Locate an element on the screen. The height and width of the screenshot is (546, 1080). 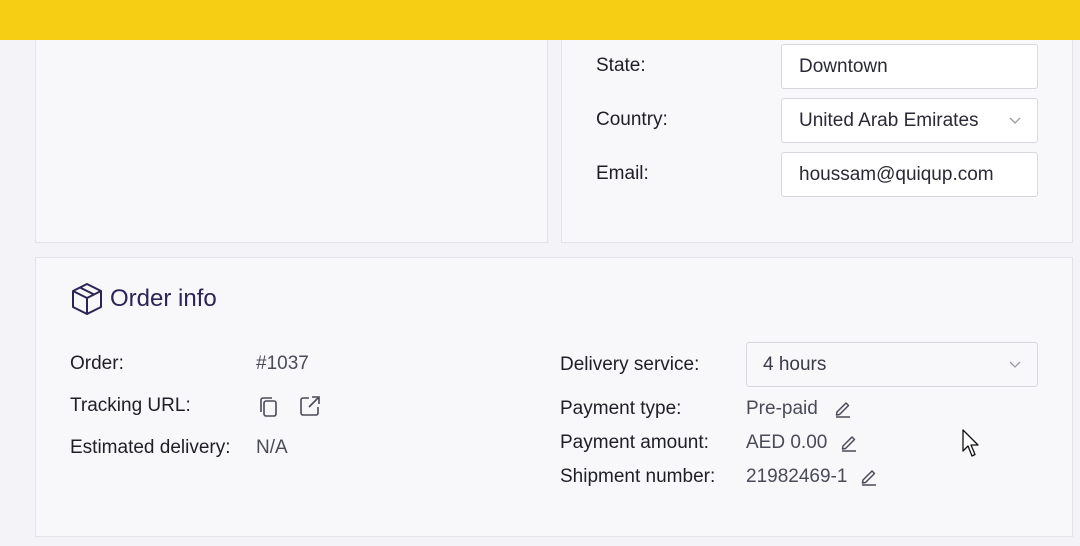
payment-amount-label: Payment amount: is located at coordinates (634, 442).